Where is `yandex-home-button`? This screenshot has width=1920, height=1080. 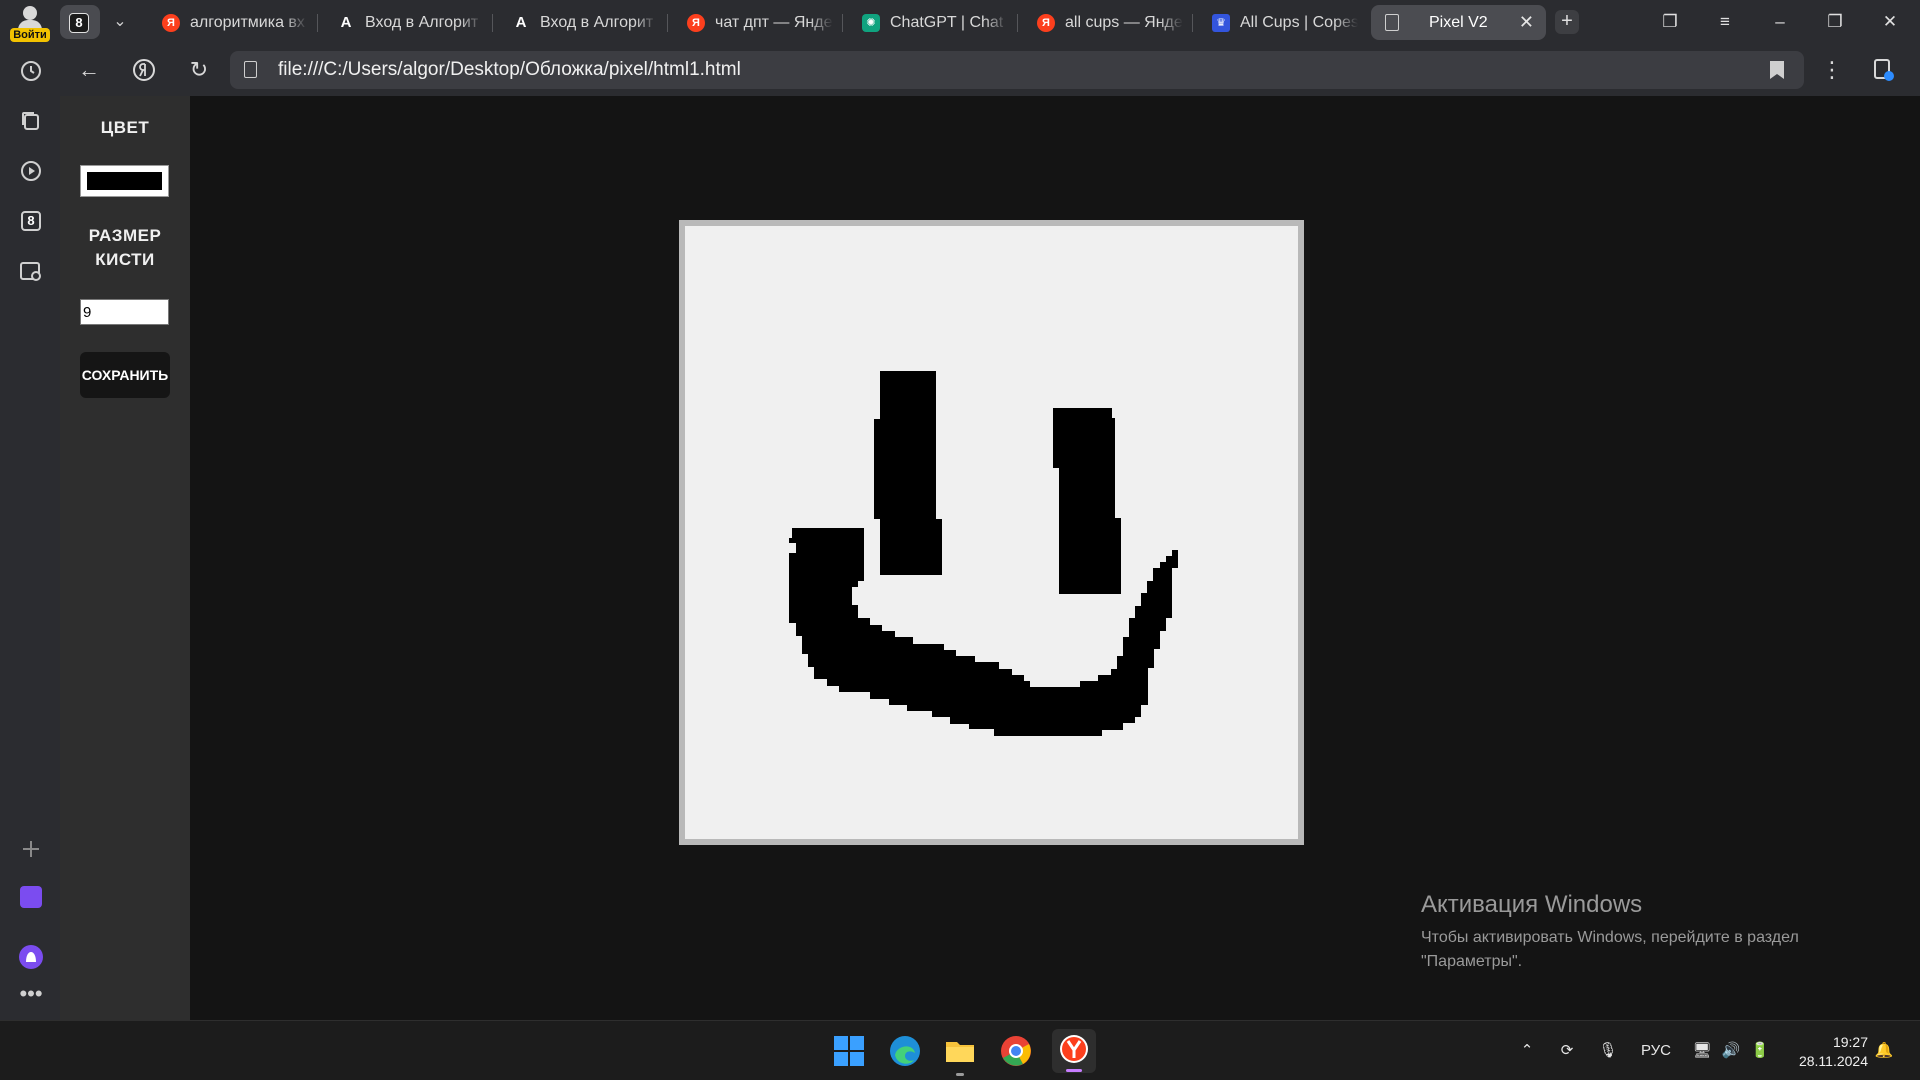
yandex-home-button is located at coordinates (144, 70).